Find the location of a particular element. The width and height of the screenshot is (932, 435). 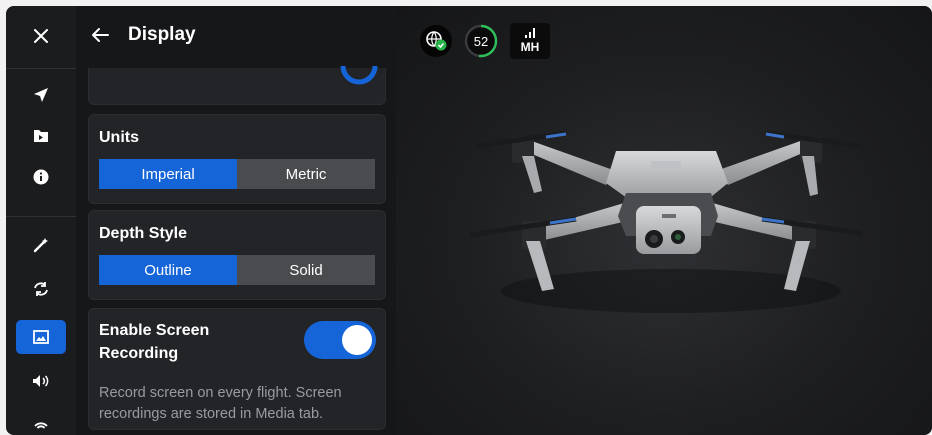

close-icon is located at coordinates (41, 36).